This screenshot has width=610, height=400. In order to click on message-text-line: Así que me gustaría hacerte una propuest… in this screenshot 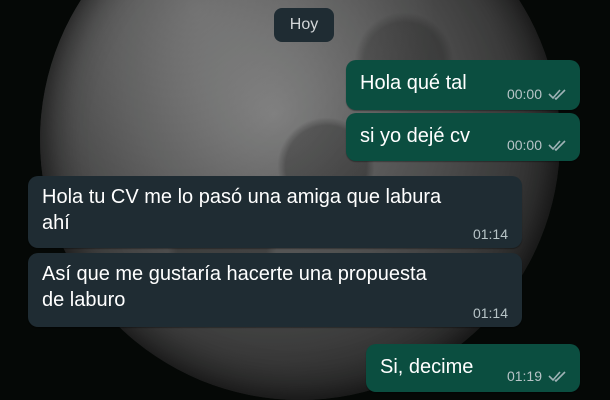, I will do `click(234, 274)`.